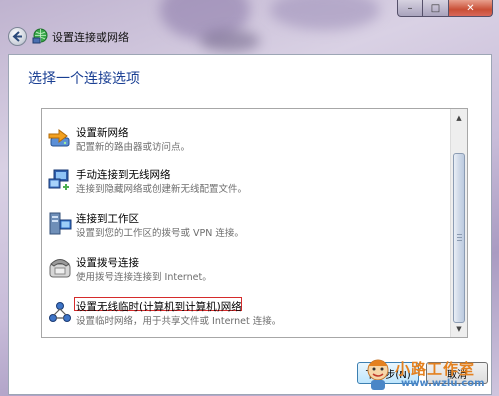 This screenshot has height=396, width=499. Describe the element at coordinates (102, 133) in the screenshot. I see `option-title: 设置新网络` at that location.